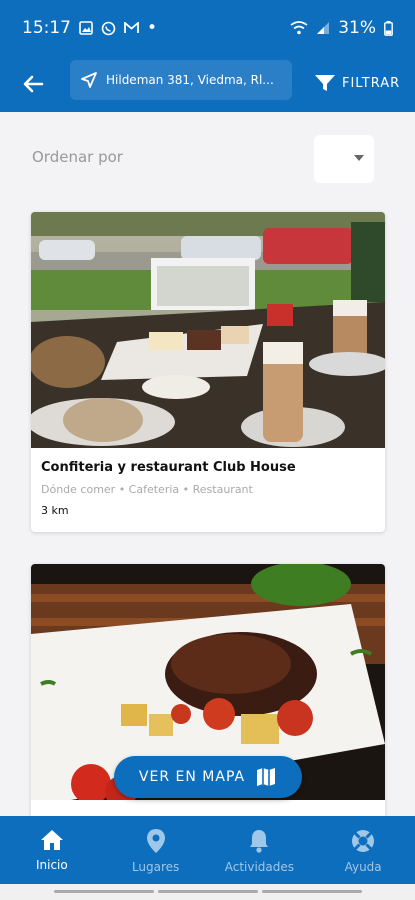 This screenshot has height=900, width=415. I want to click on gmail-icon, so click(131, 28).